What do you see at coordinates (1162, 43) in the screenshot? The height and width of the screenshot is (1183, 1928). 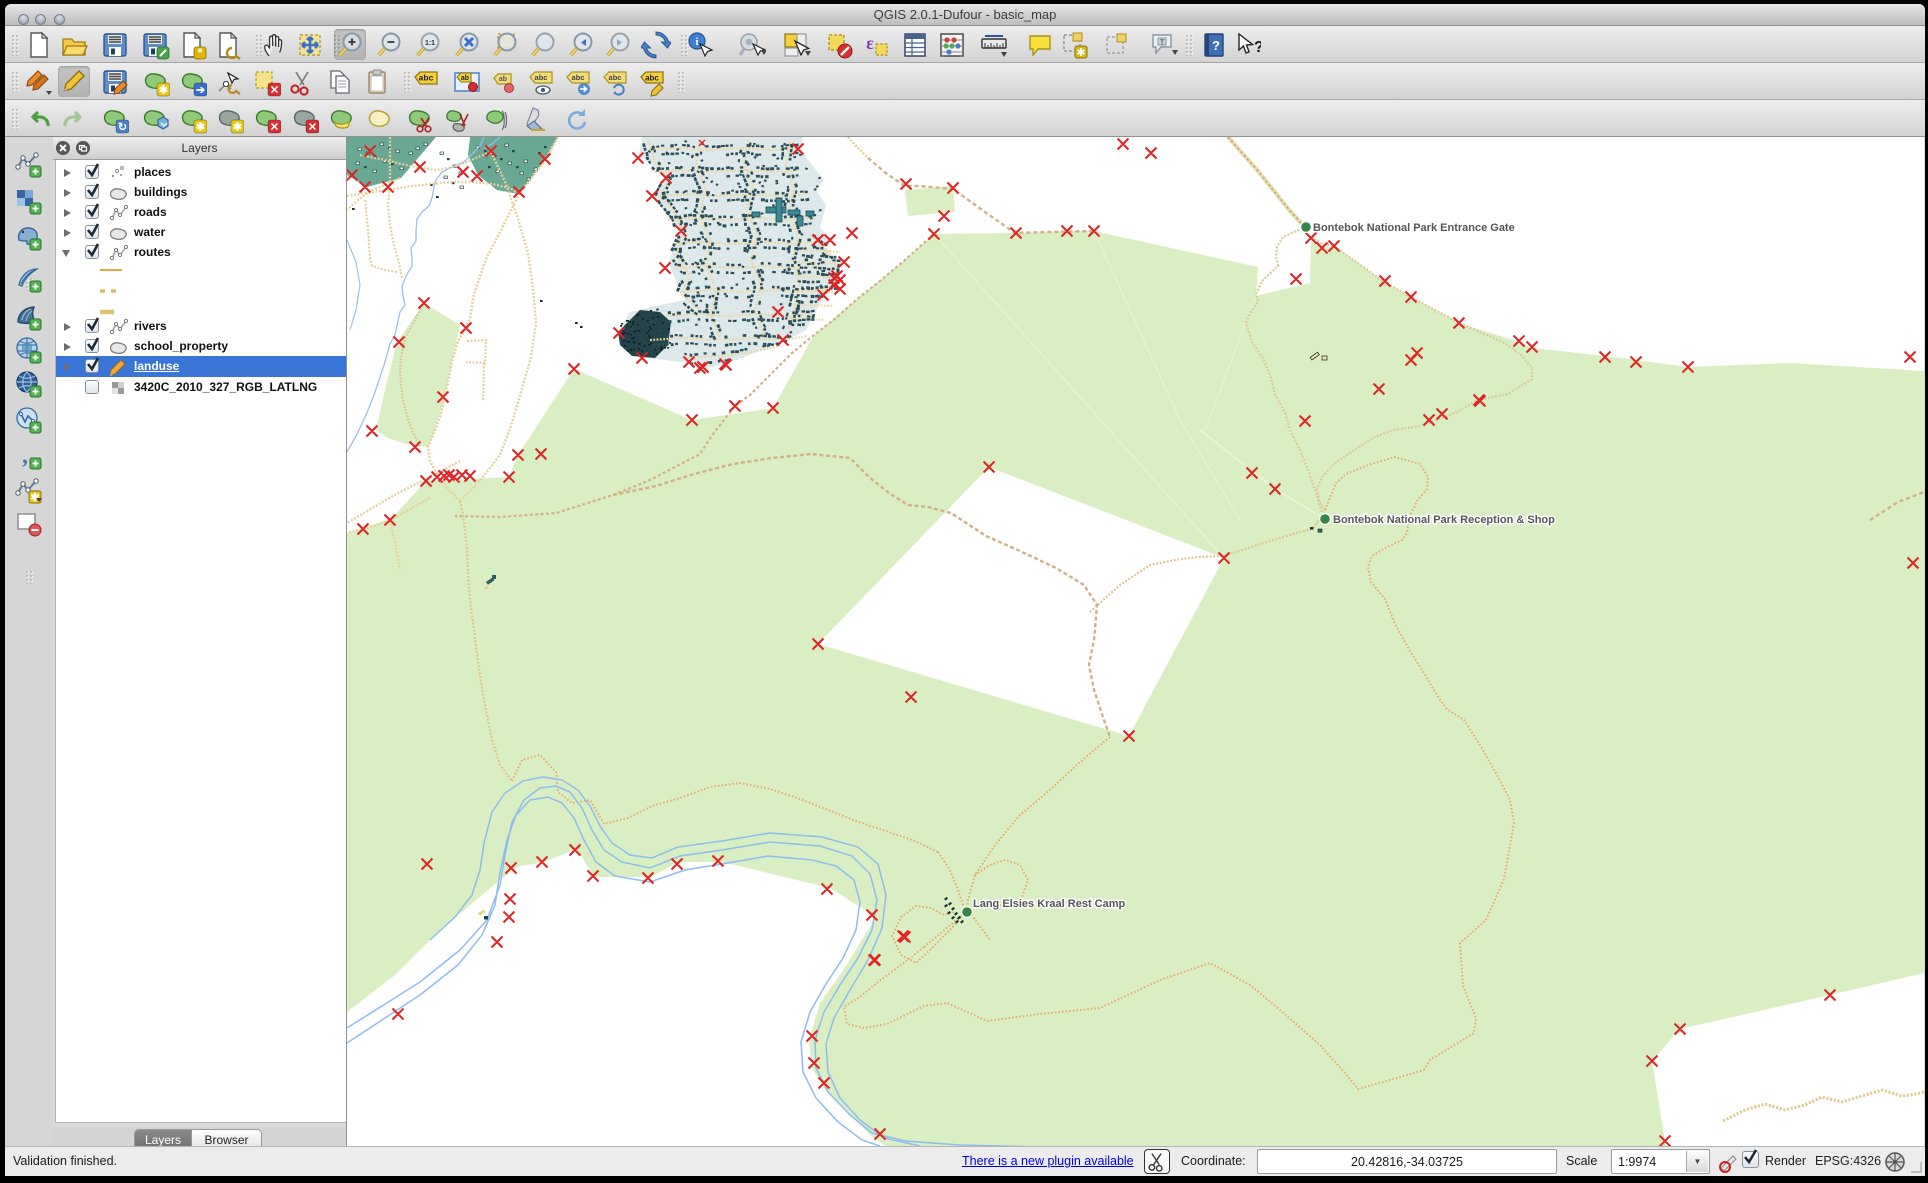 I see `svg-text: T` at bounding box center [1162, 43].